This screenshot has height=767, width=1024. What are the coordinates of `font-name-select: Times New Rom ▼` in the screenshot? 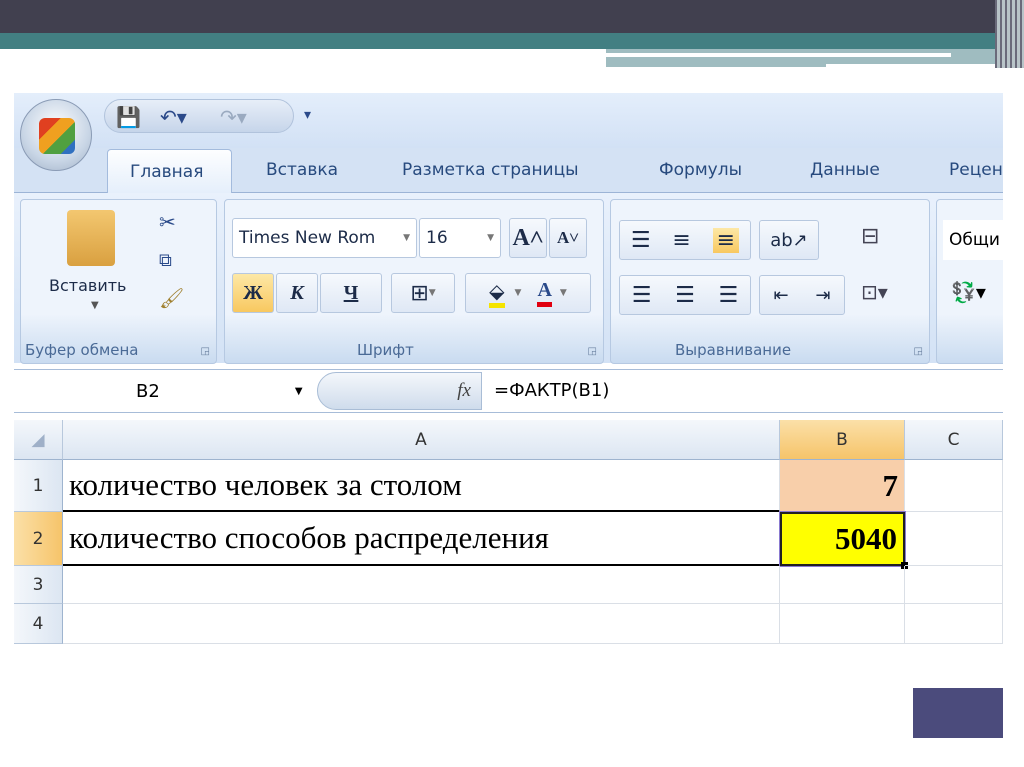 It's located at (324, 238).